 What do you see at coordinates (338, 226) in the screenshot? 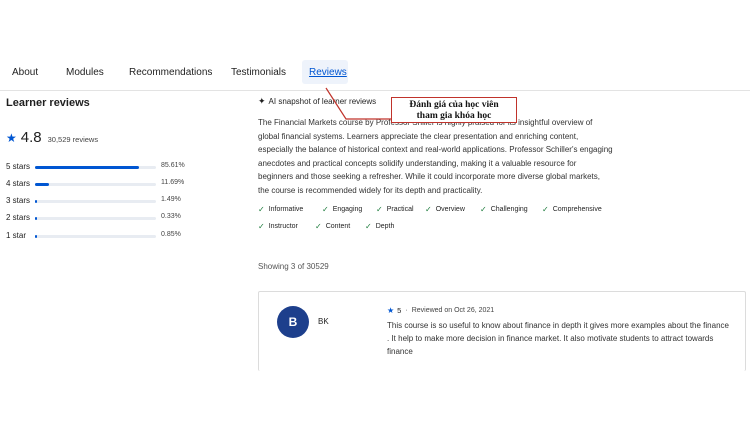
I see `tag-label: Content` at bounding box center [338, 226].